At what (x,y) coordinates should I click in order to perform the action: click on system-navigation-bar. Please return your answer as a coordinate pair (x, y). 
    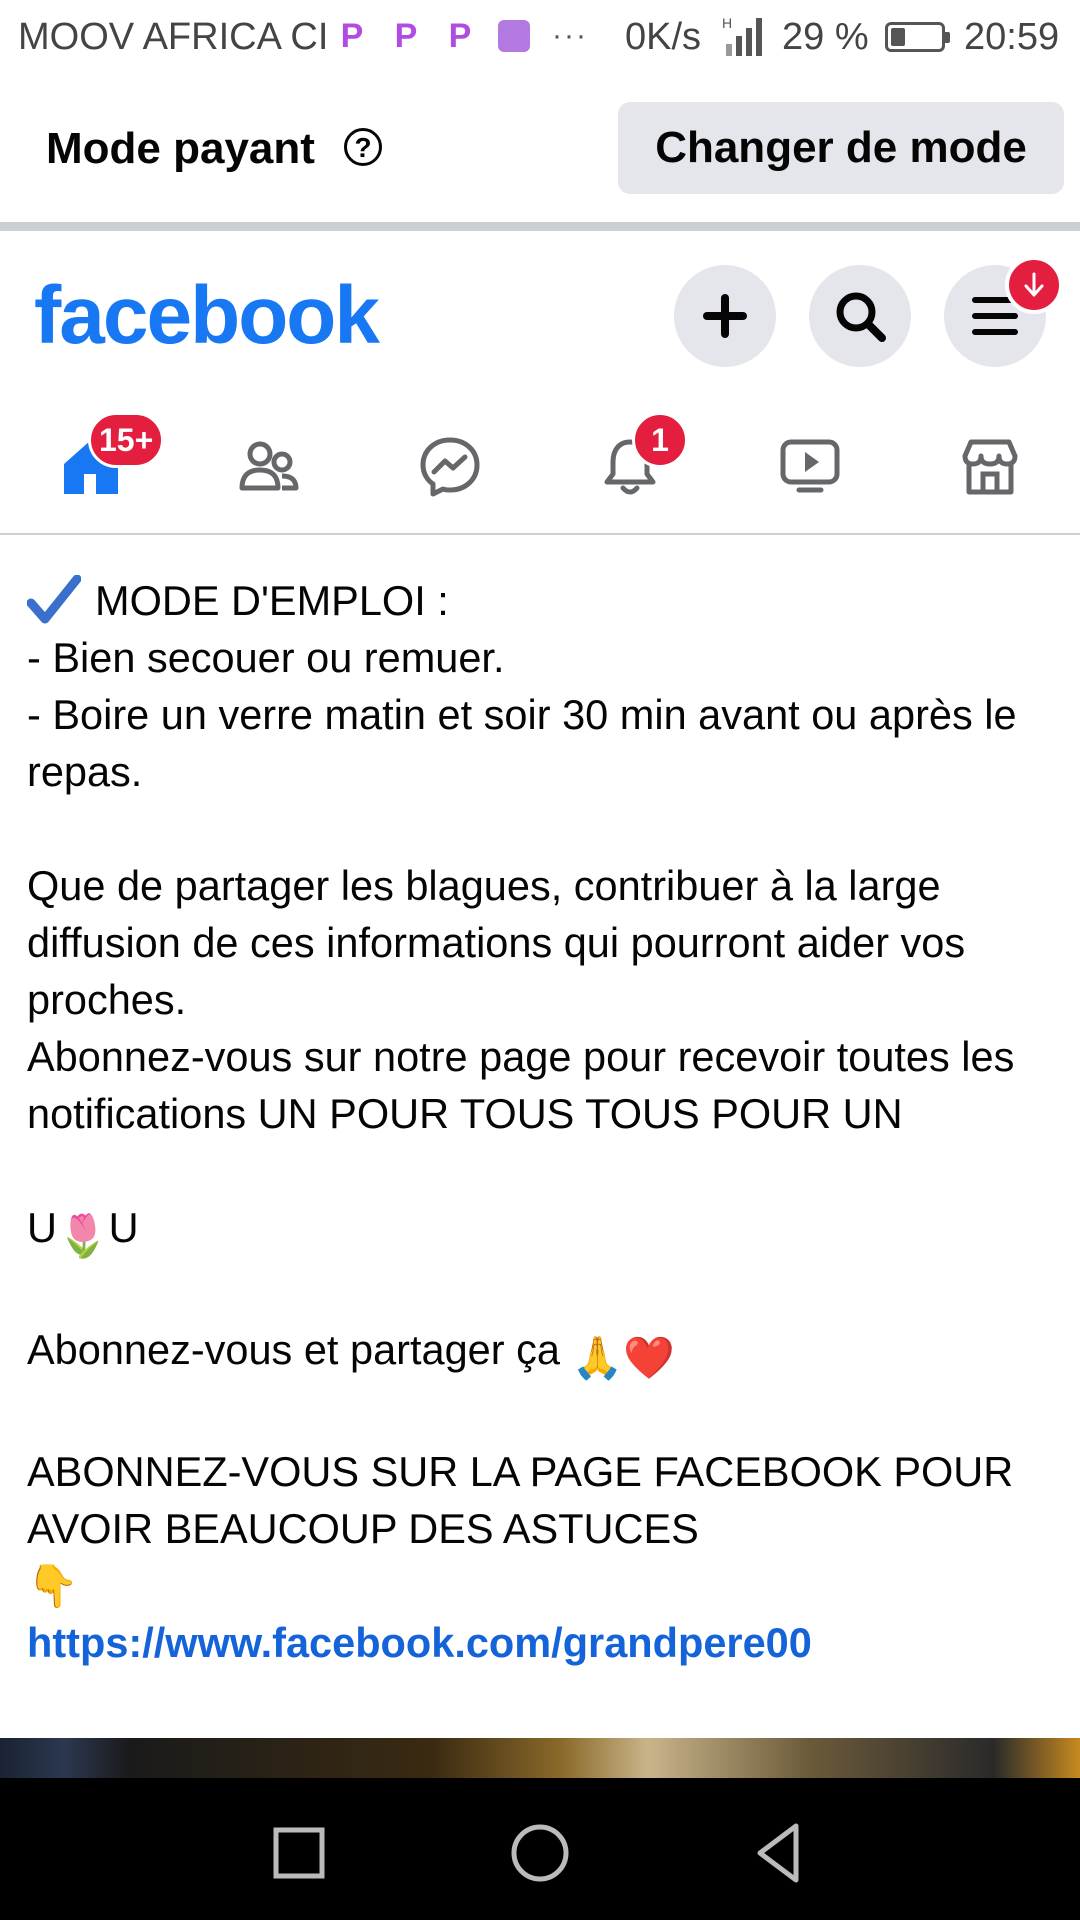
    Looking at the image, I should click on (540, 1849).